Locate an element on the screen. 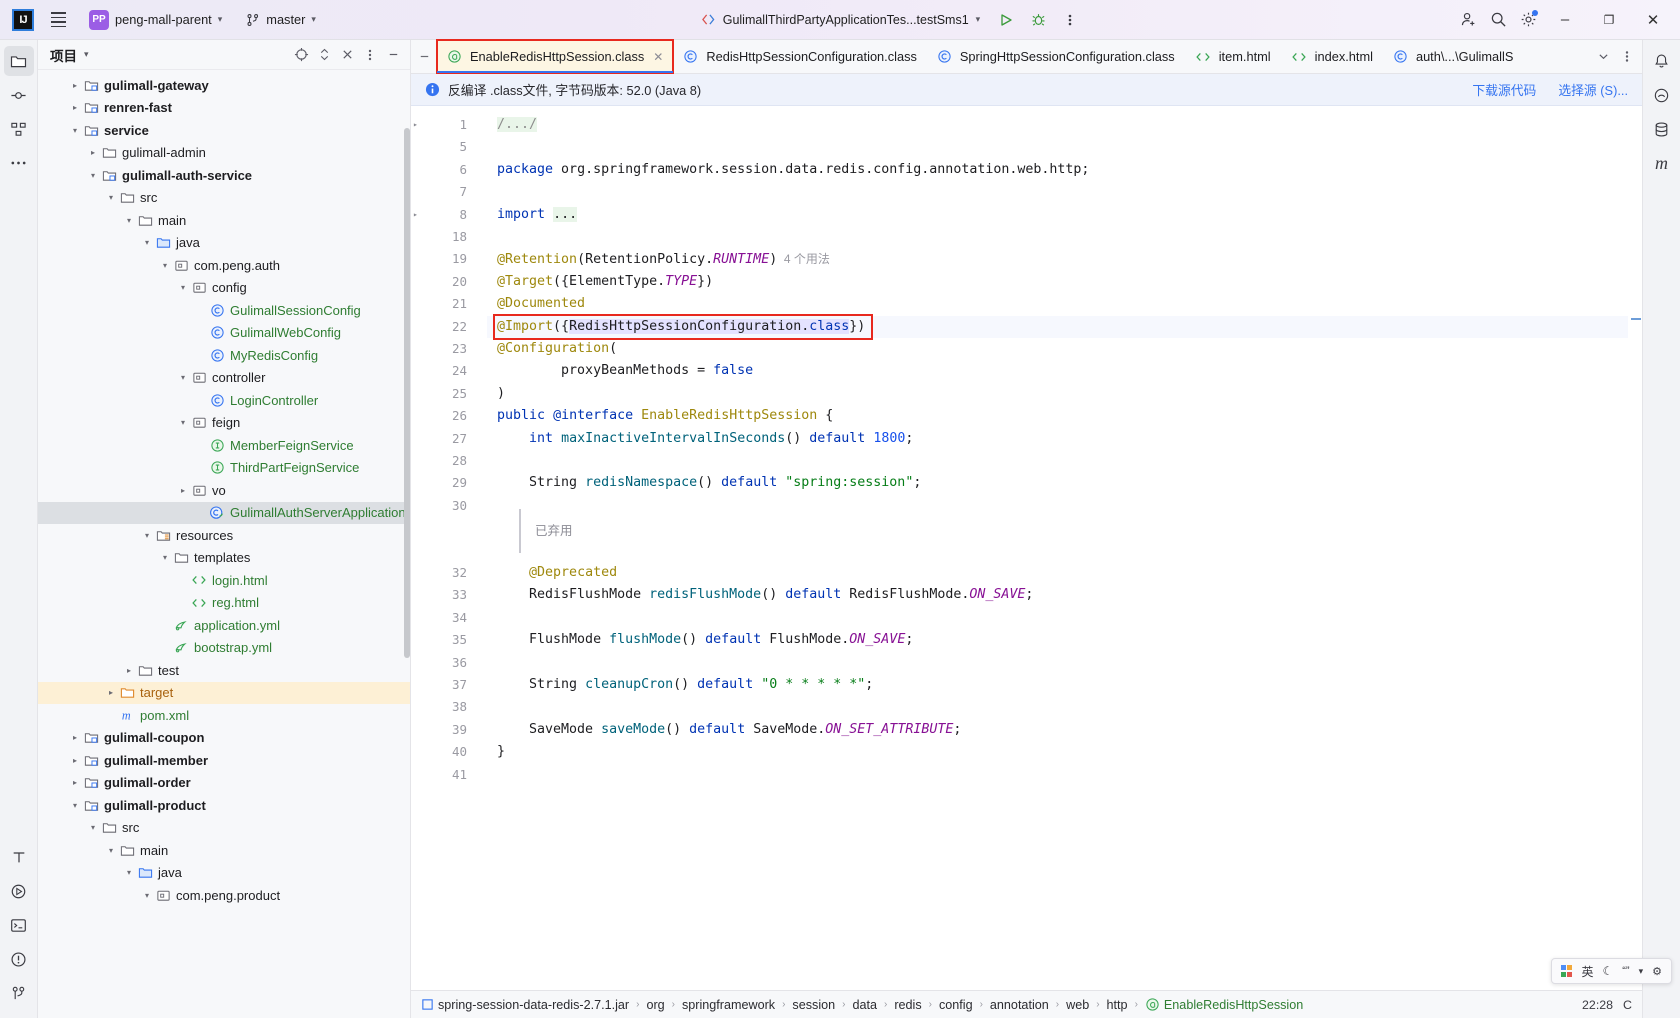  breadcrumb-item: annotation is located at coordinates (1019, 1005).